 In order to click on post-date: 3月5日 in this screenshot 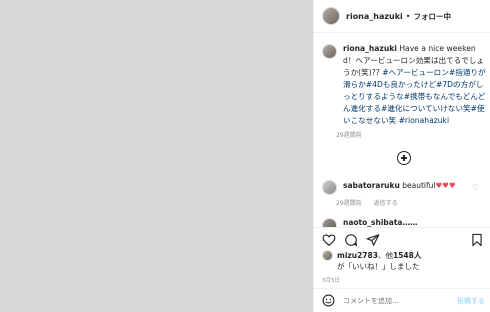, I will do `click(331, 280)`.